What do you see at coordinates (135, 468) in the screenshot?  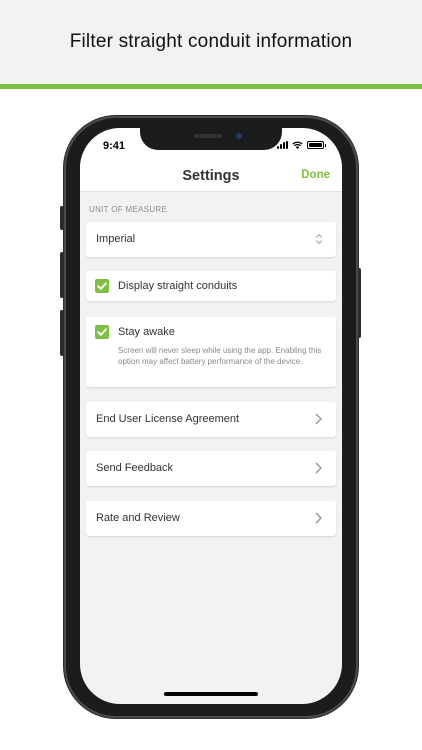 I see `send-feedback-label: Send Feedback` at bounding box center [135, 468].